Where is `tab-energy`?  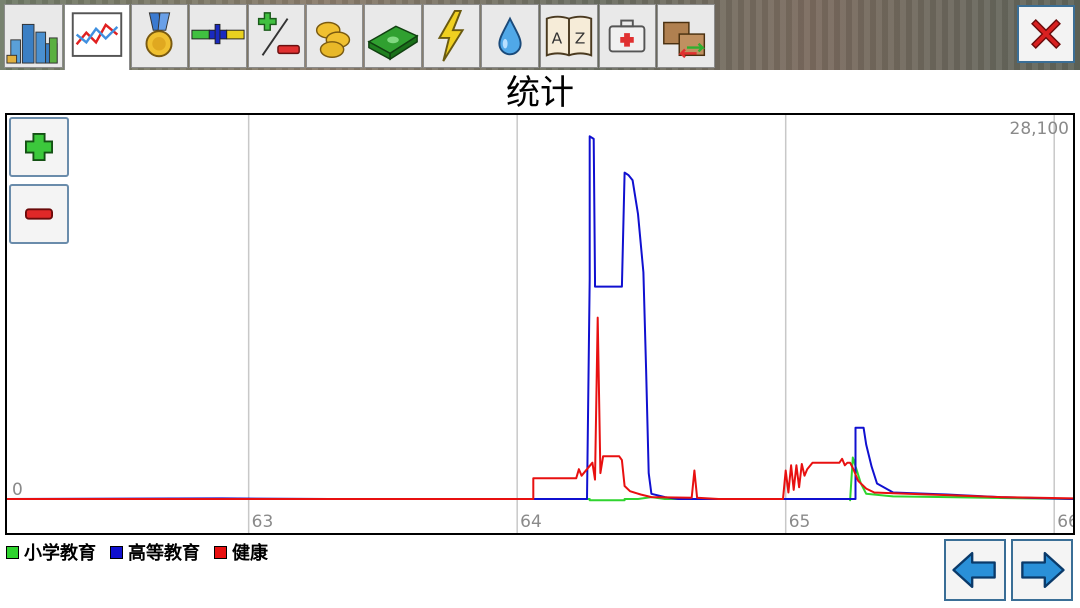 tab-energy is located at coordinates (451, 36).